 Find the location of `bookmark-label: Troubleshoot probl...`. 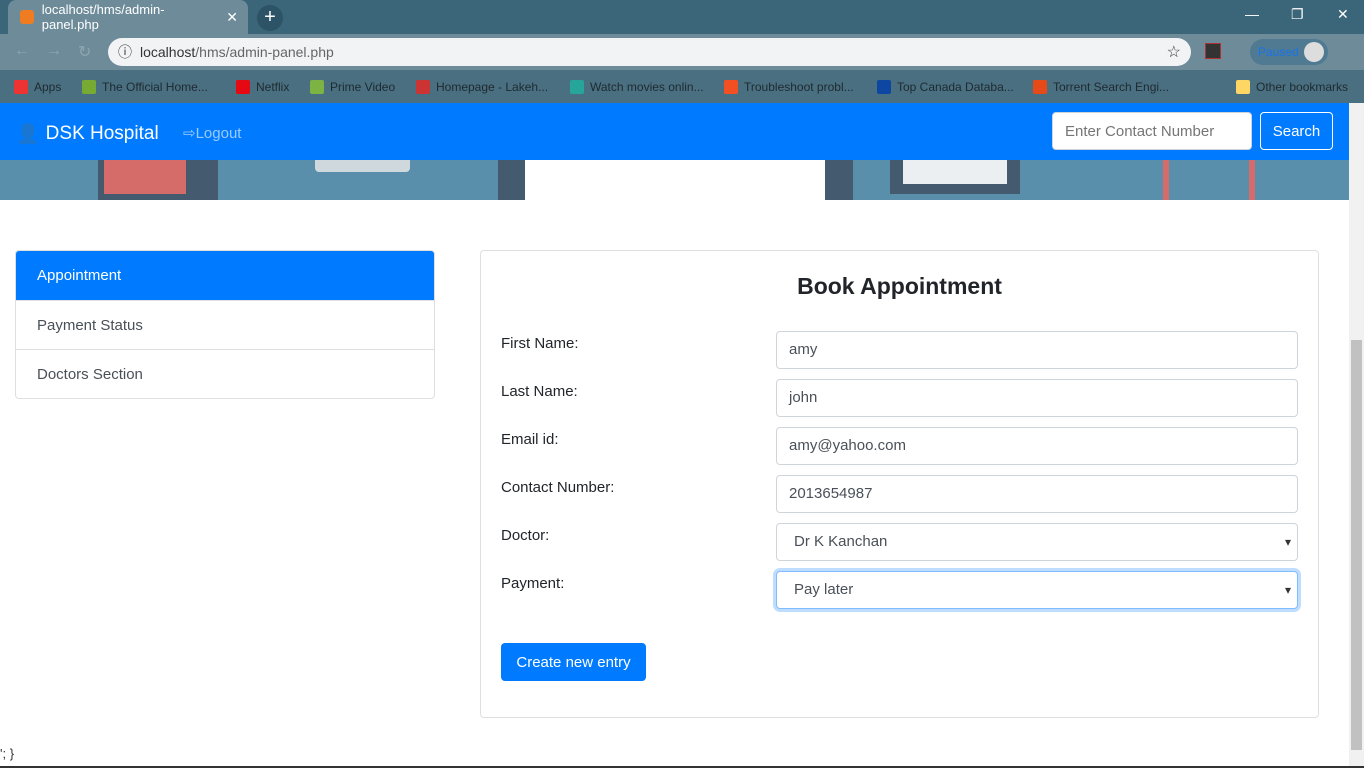

bookmark-label: Troubleshoot probl... is located at coordinates (799, 86).